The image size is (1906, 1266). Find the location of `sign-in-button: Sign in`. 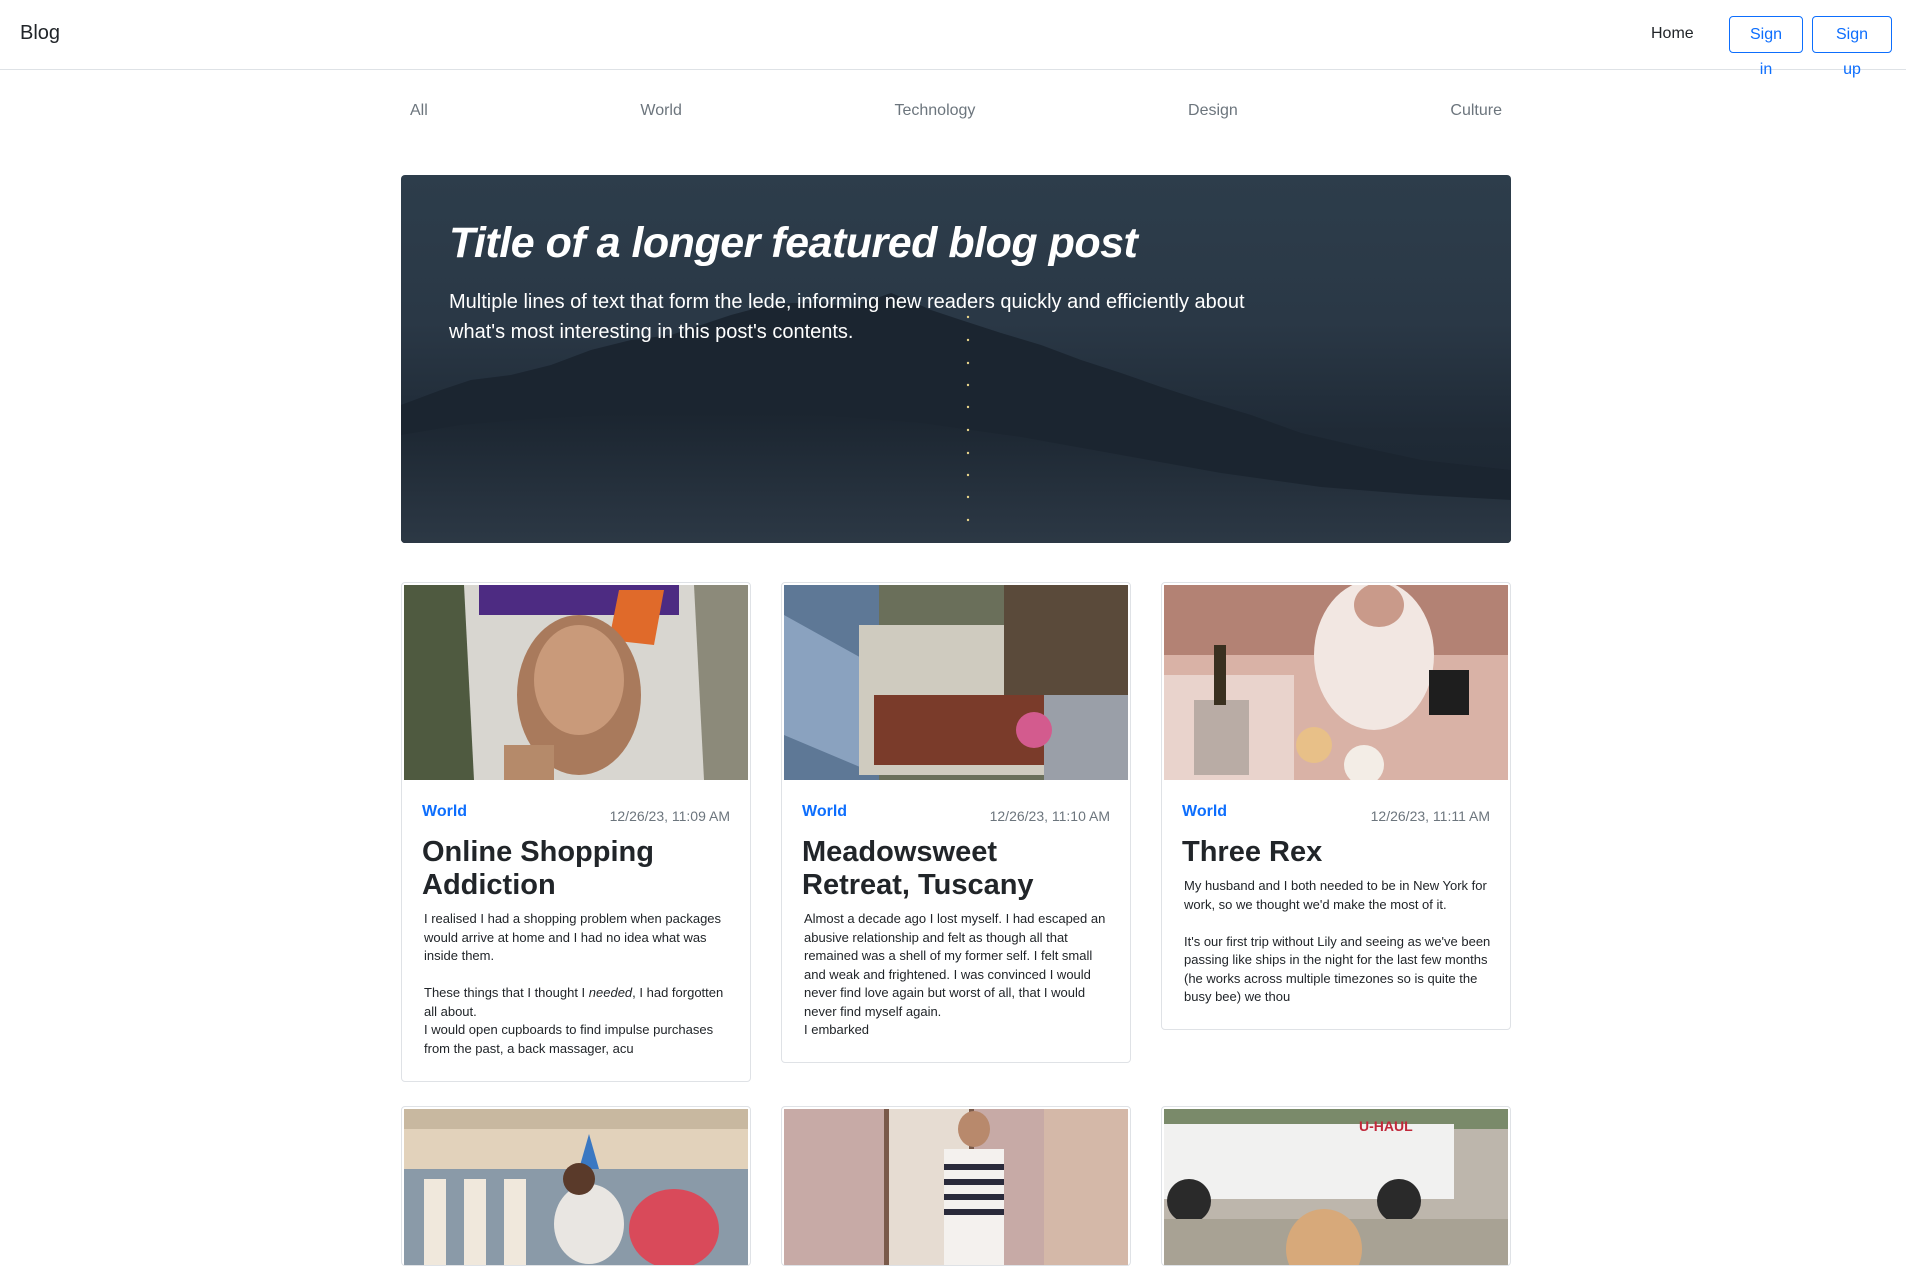

sign-in-button: Sign in is located at coordinates (1766, 47).